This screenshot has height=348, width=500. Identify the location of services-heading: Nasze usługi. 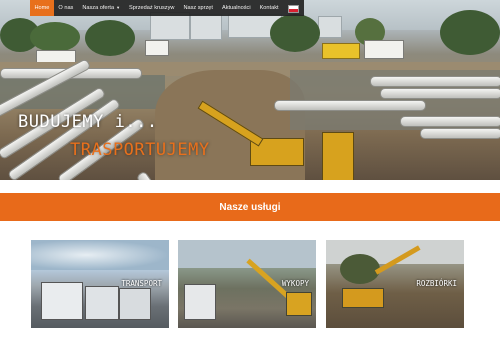
(250, 207).